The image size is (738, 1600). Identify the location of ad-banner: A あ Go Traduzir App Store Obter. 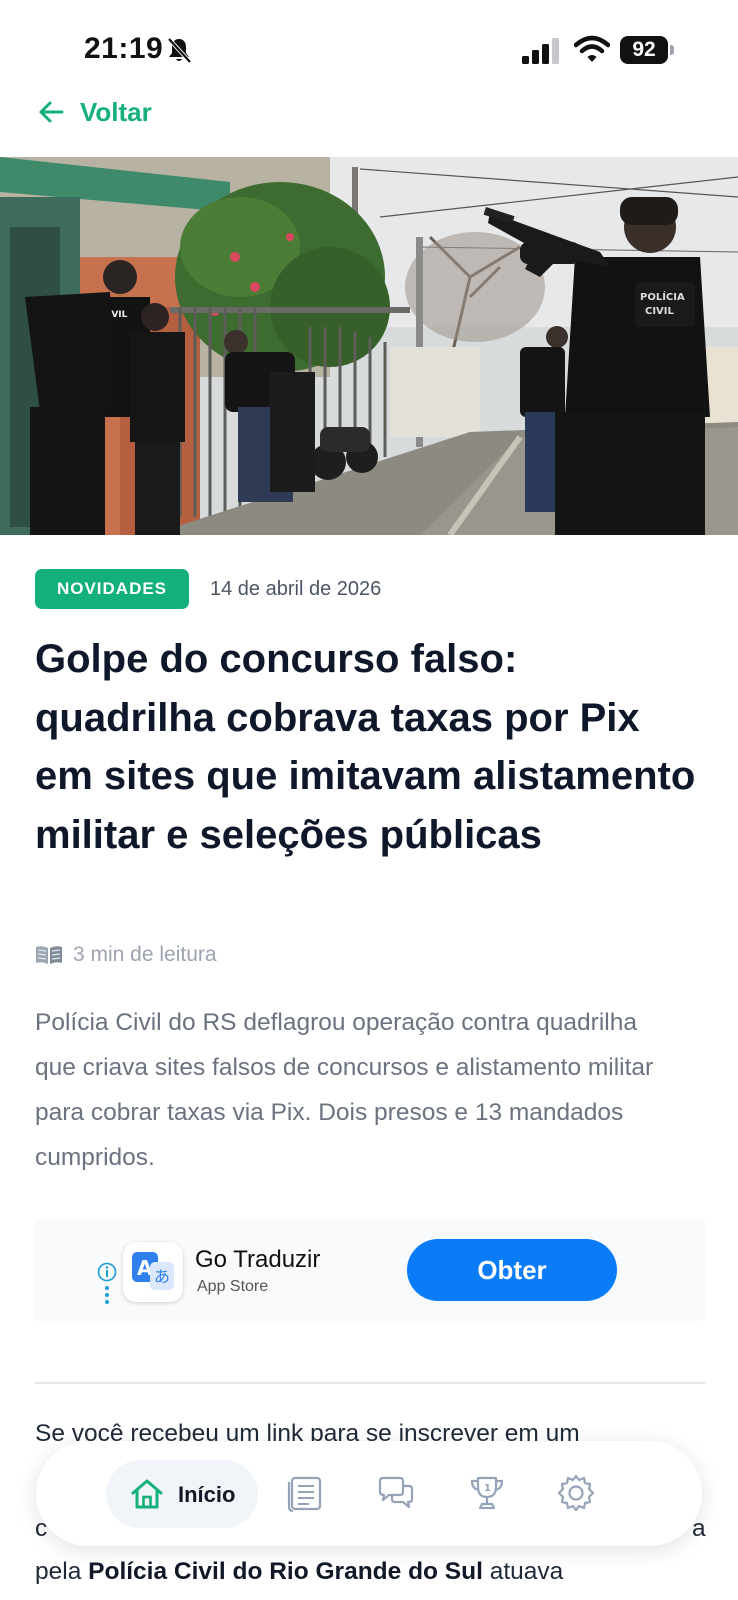
(370, 1270).